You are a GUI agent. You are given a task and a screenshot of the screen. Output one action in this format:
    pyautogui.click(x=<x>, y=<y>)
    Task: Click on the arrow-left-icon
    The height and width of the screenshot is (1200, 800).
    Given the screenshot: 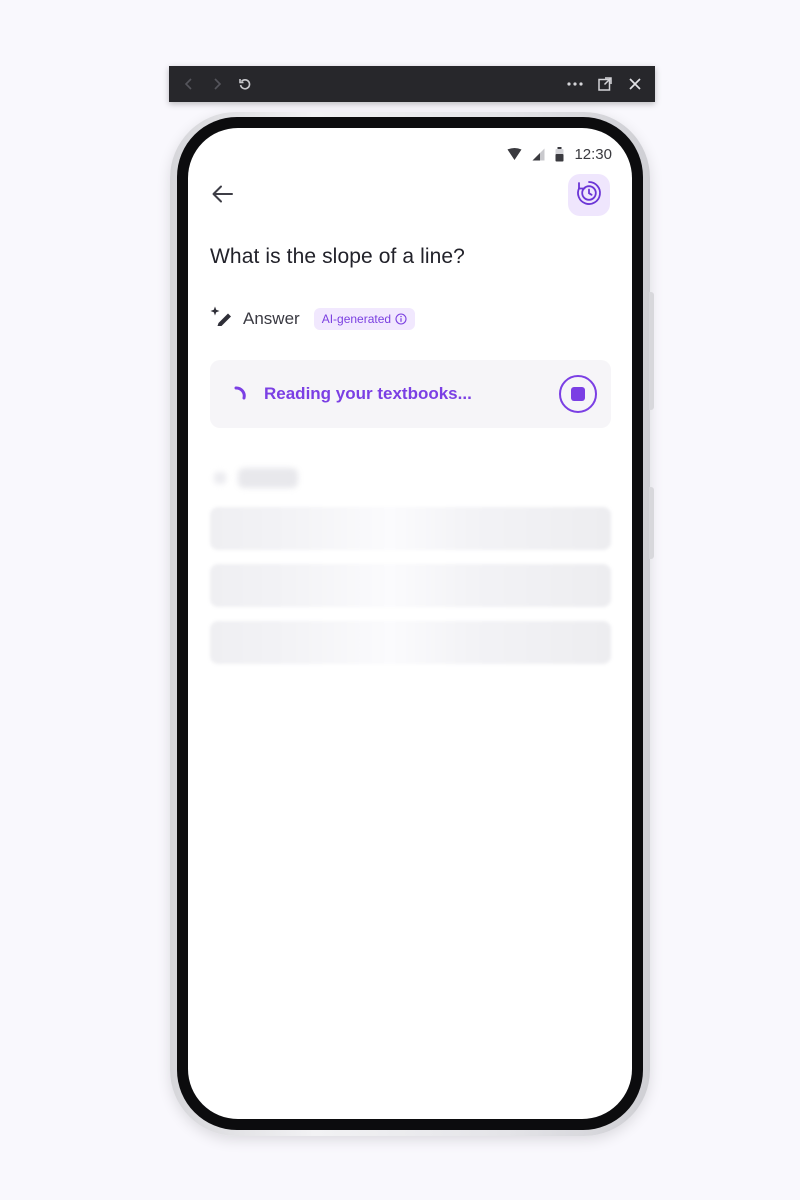 What is the action you would take?
    pyautogui.click(x=222, y=194)
    